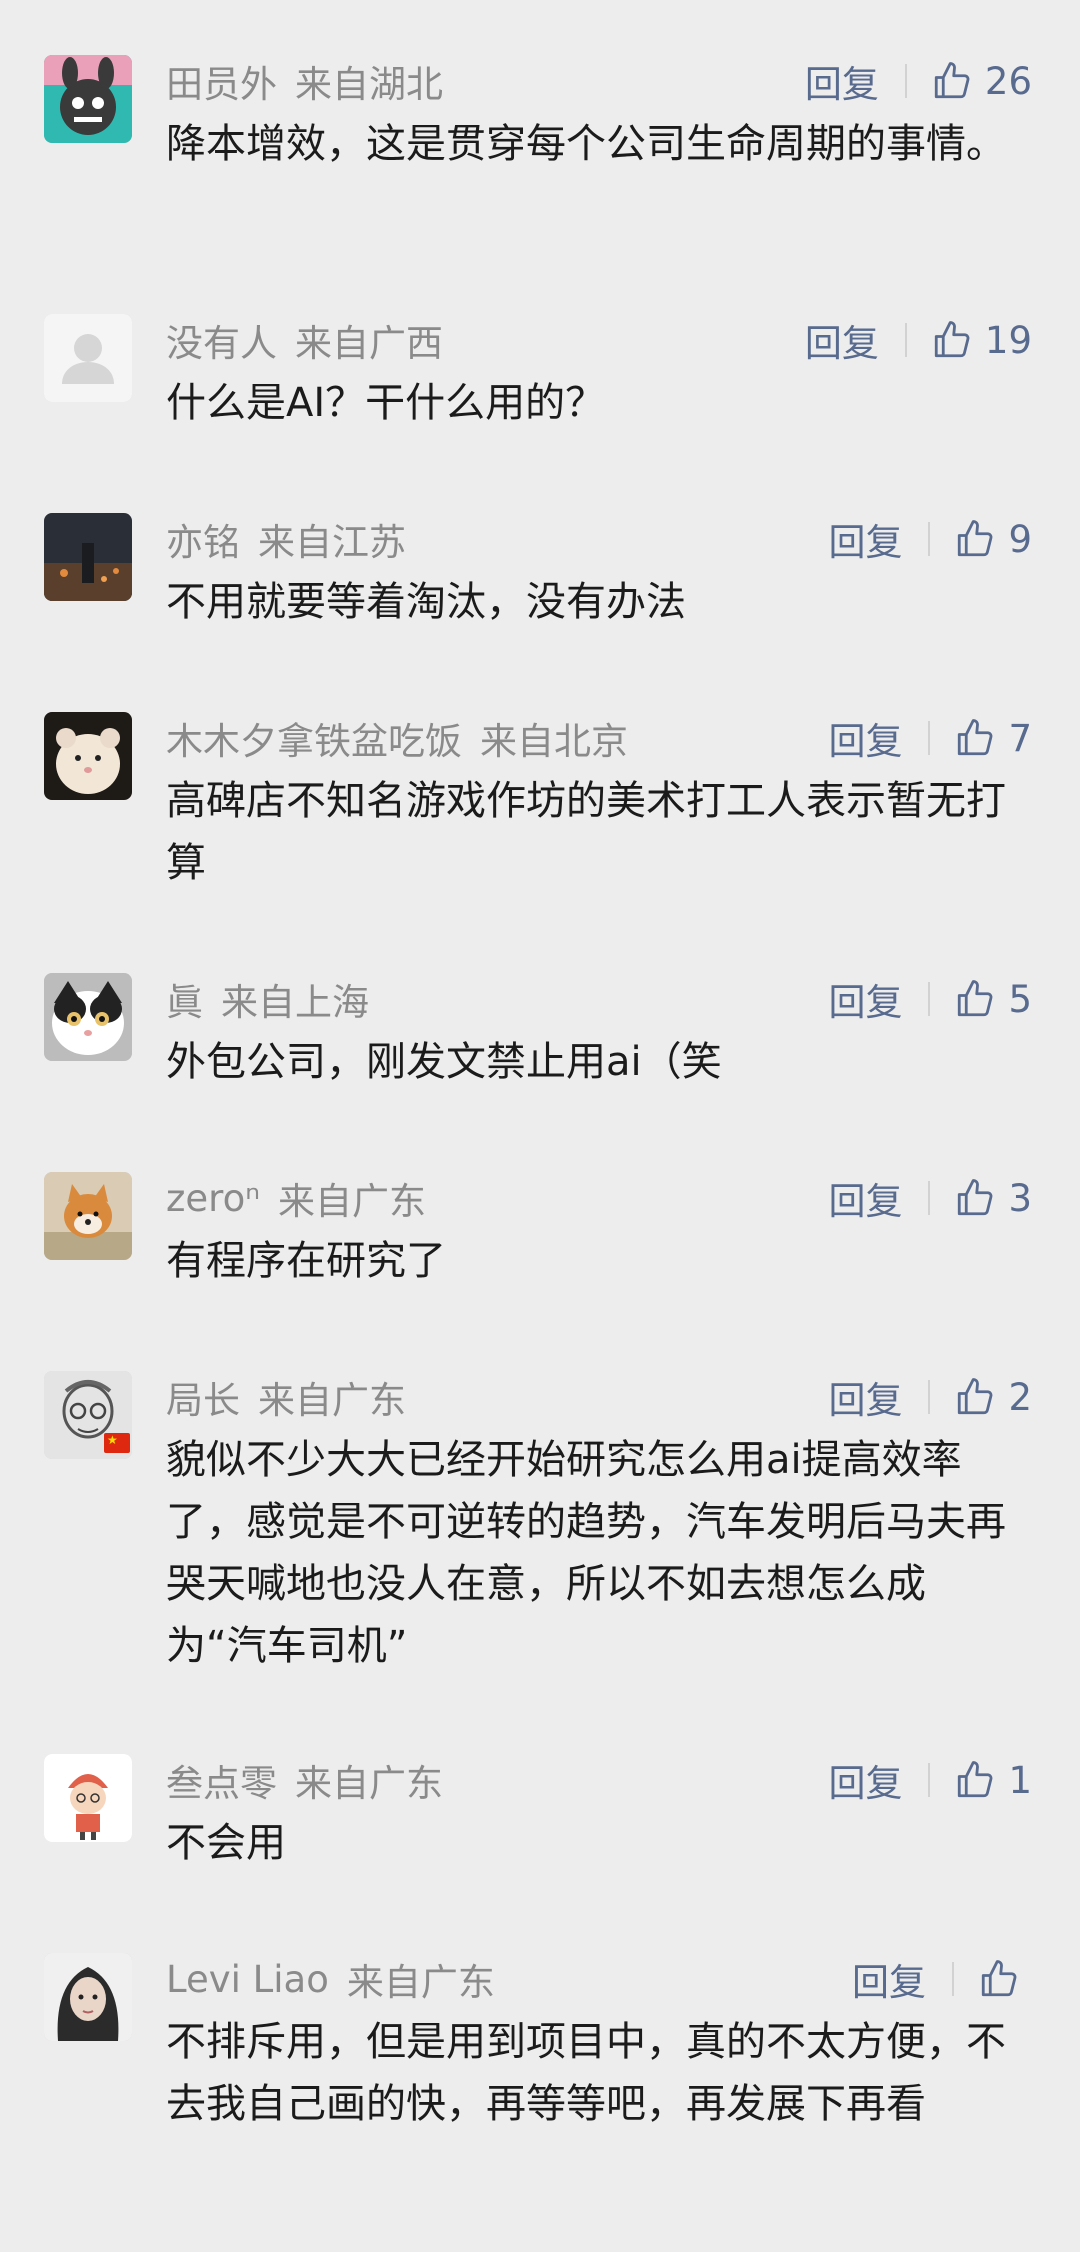  I want to click on user-name: 局长, so click(203, 1397).